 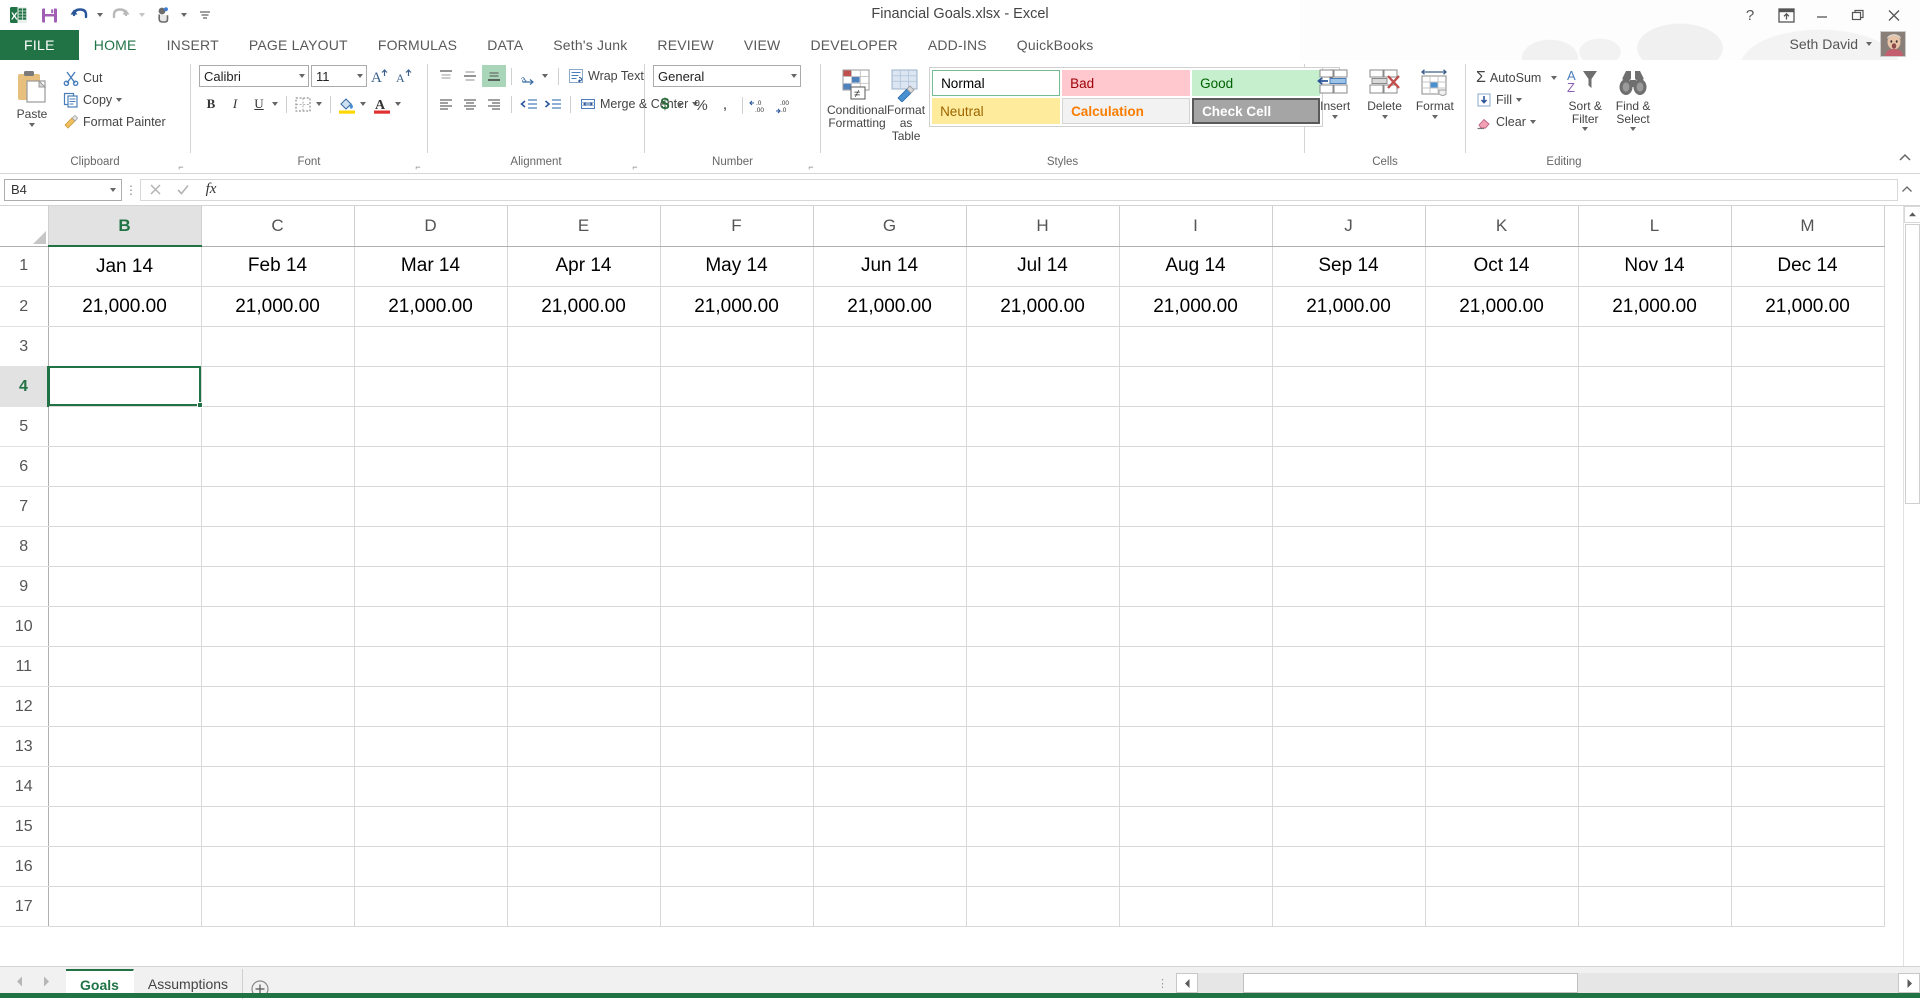 I want to click on cell-C9, so click(x=278, y=586).